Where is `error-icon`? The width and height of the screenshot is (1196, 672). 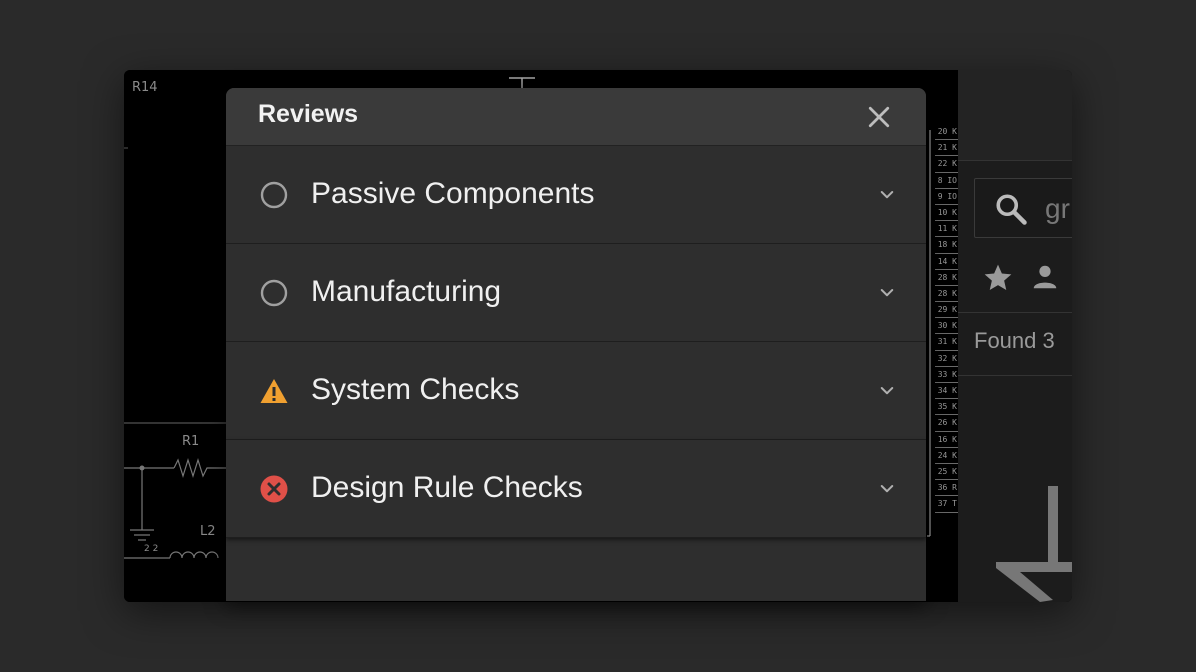
error-icon is located at coordinates (274, 489).